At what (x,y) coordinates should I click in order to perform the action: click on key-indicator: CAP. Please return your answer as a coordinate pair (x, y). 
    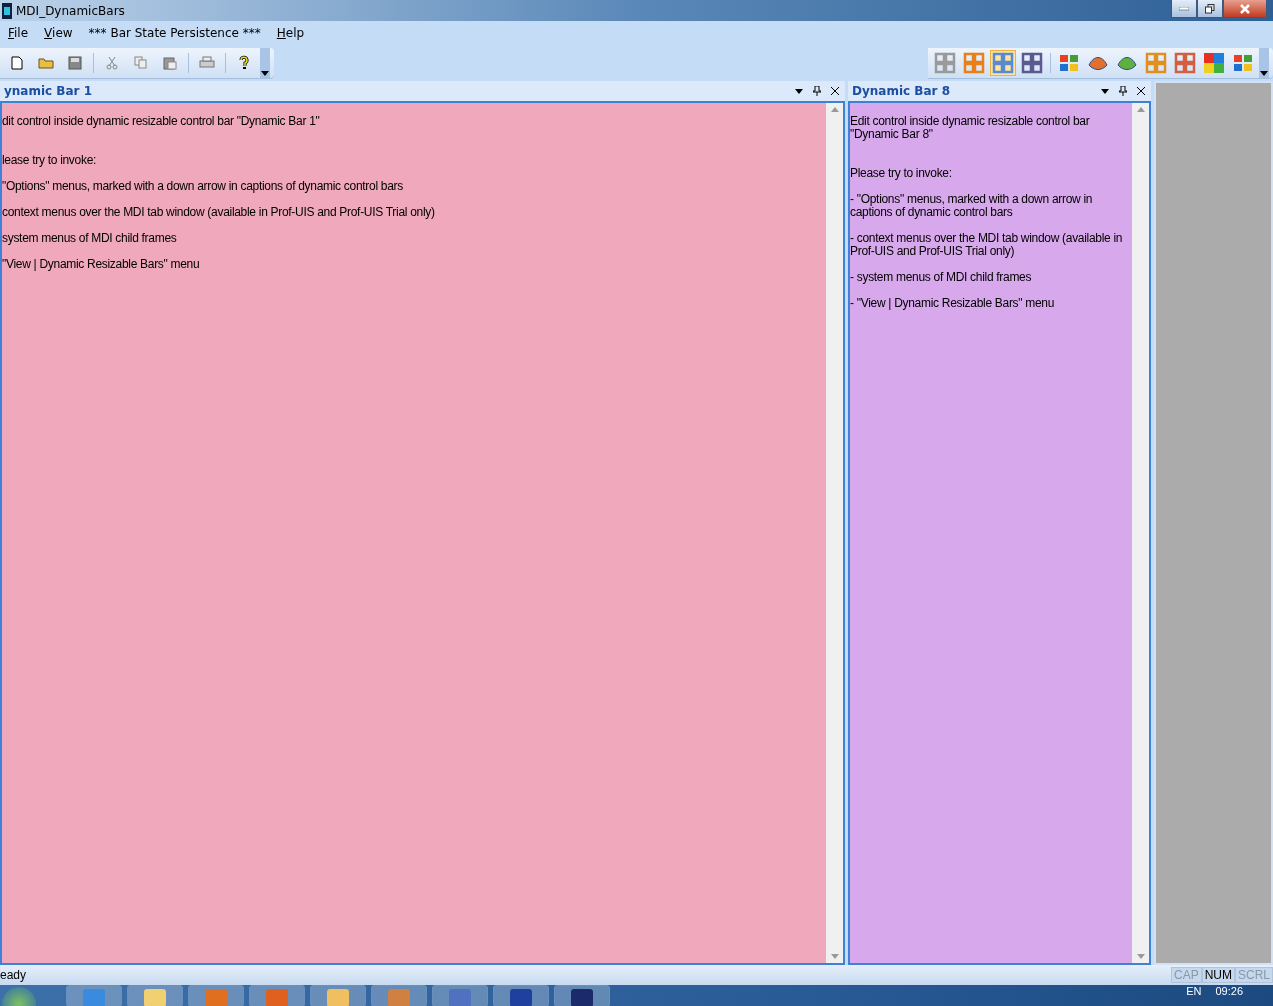
    Looking at the image, I should click on (1186, 975).